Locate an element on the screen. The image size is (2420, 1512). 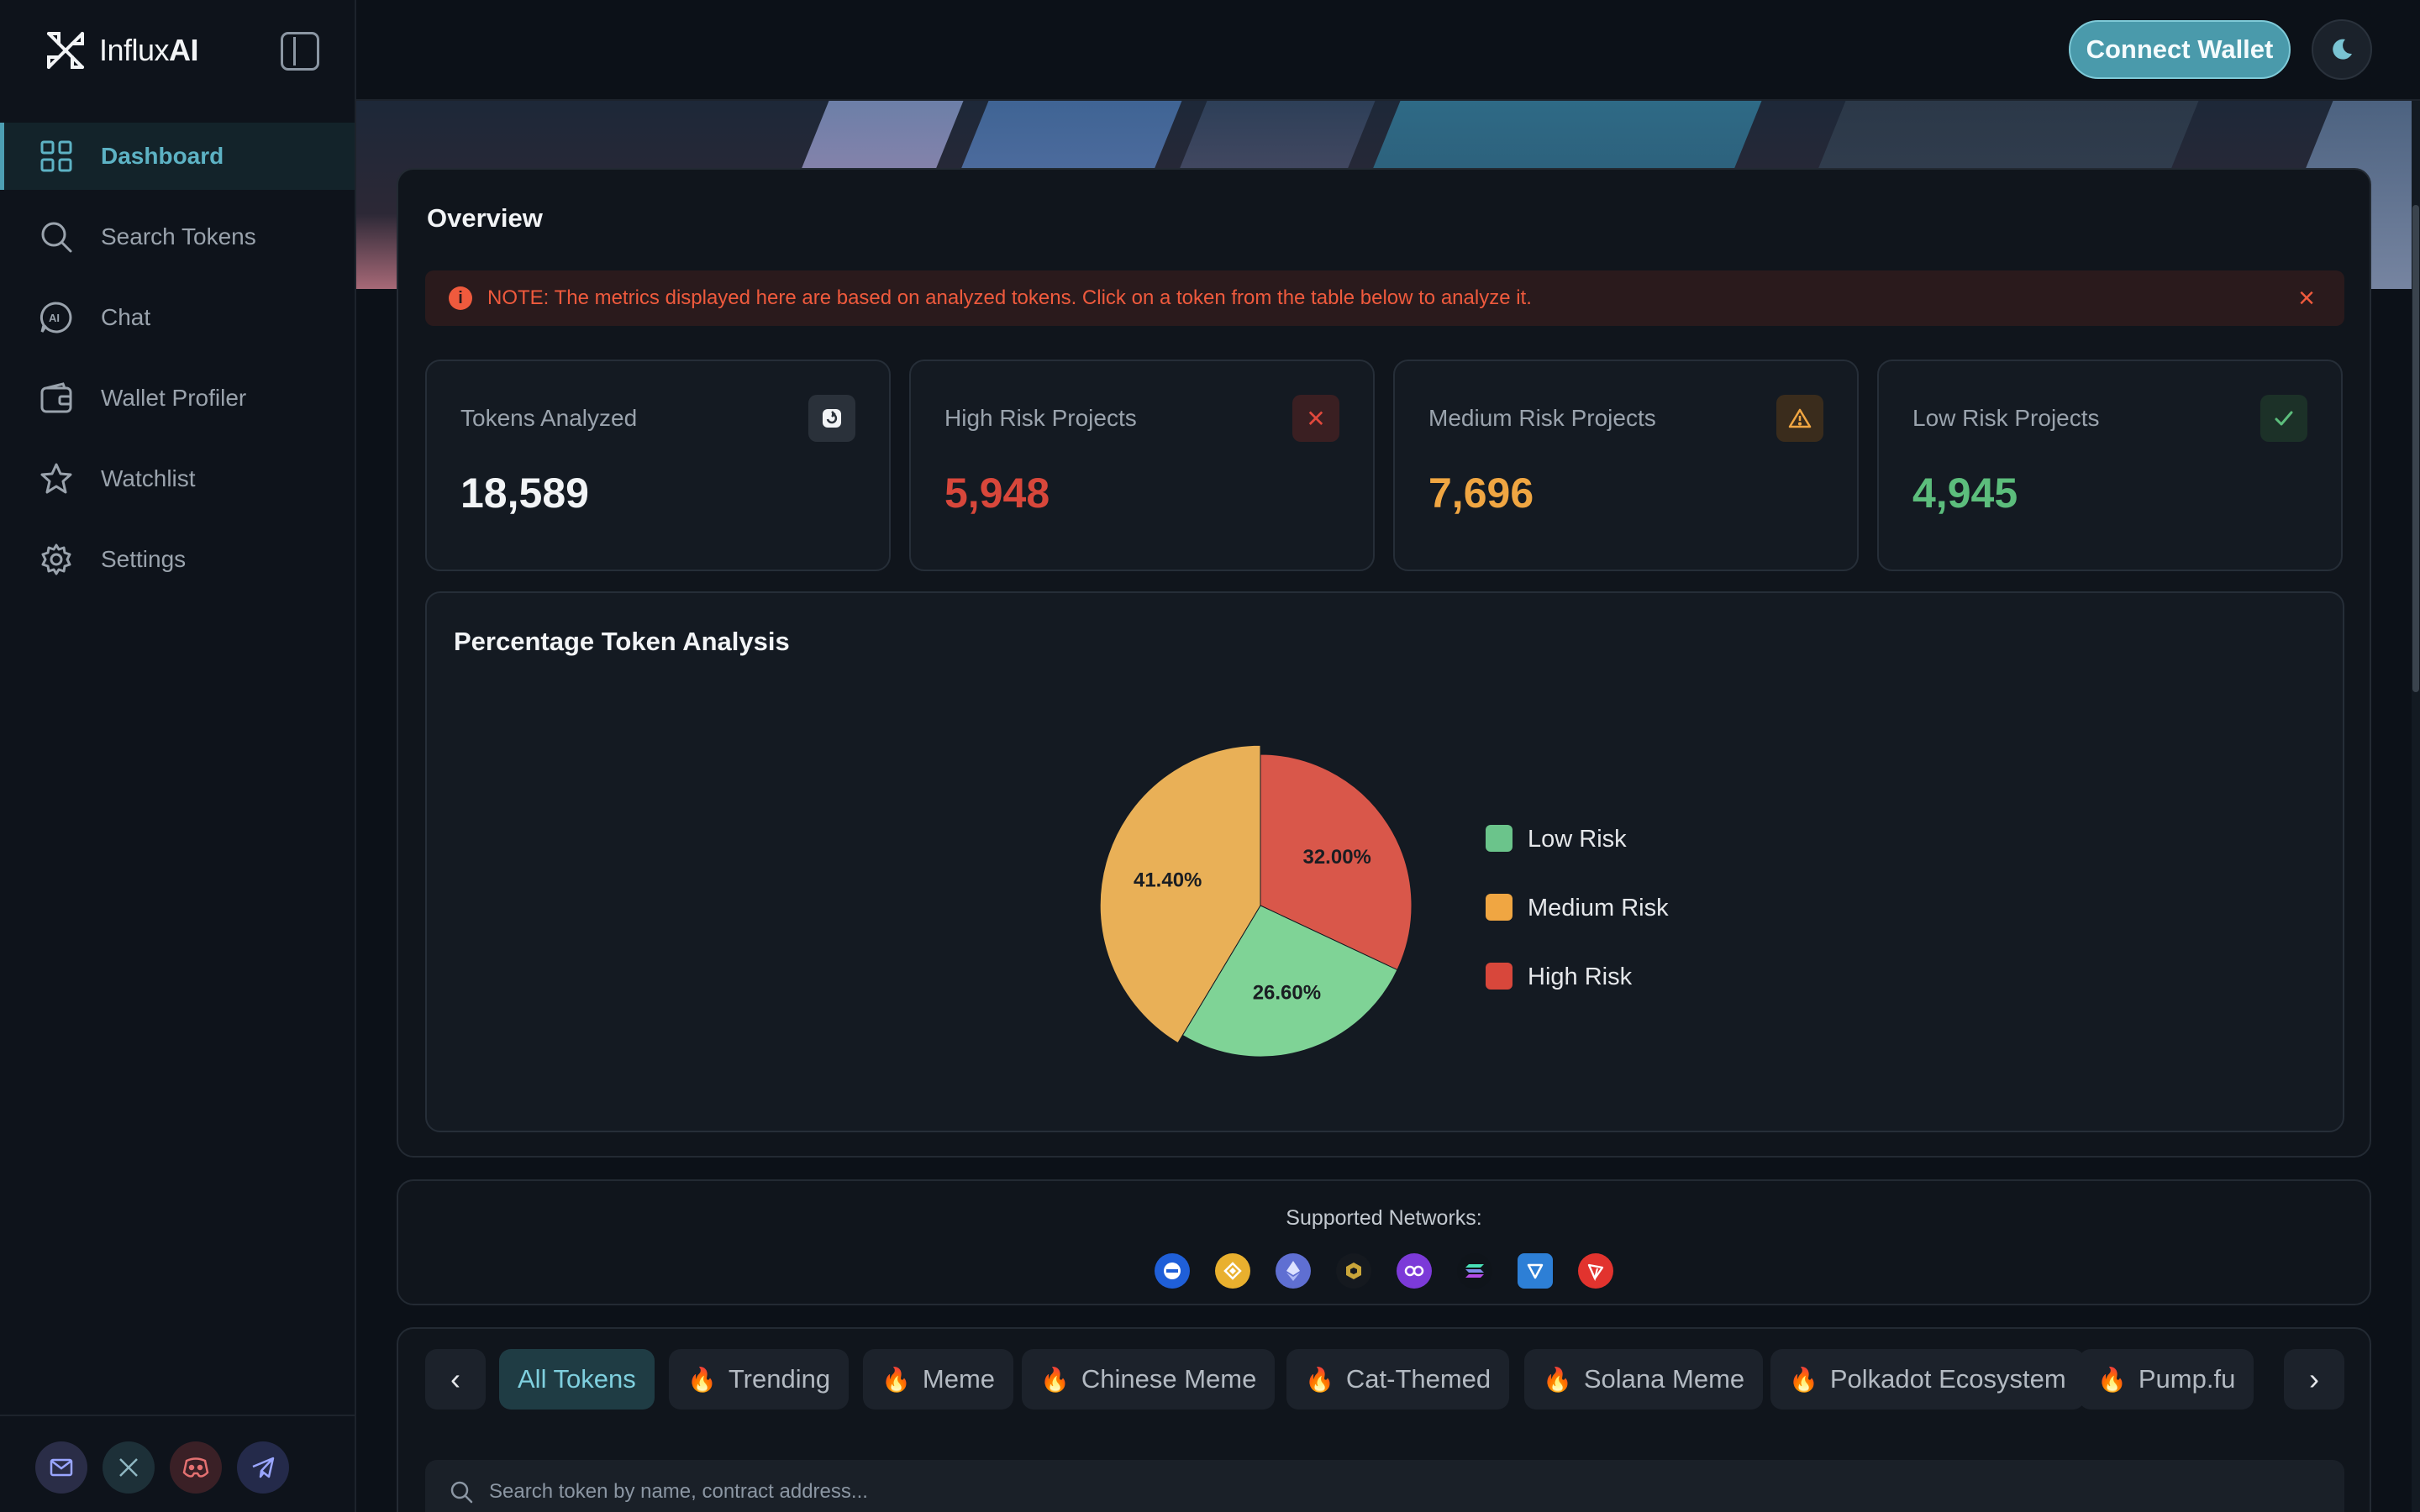
sidebar-toggle-icon is located at coordinates (300, 51).